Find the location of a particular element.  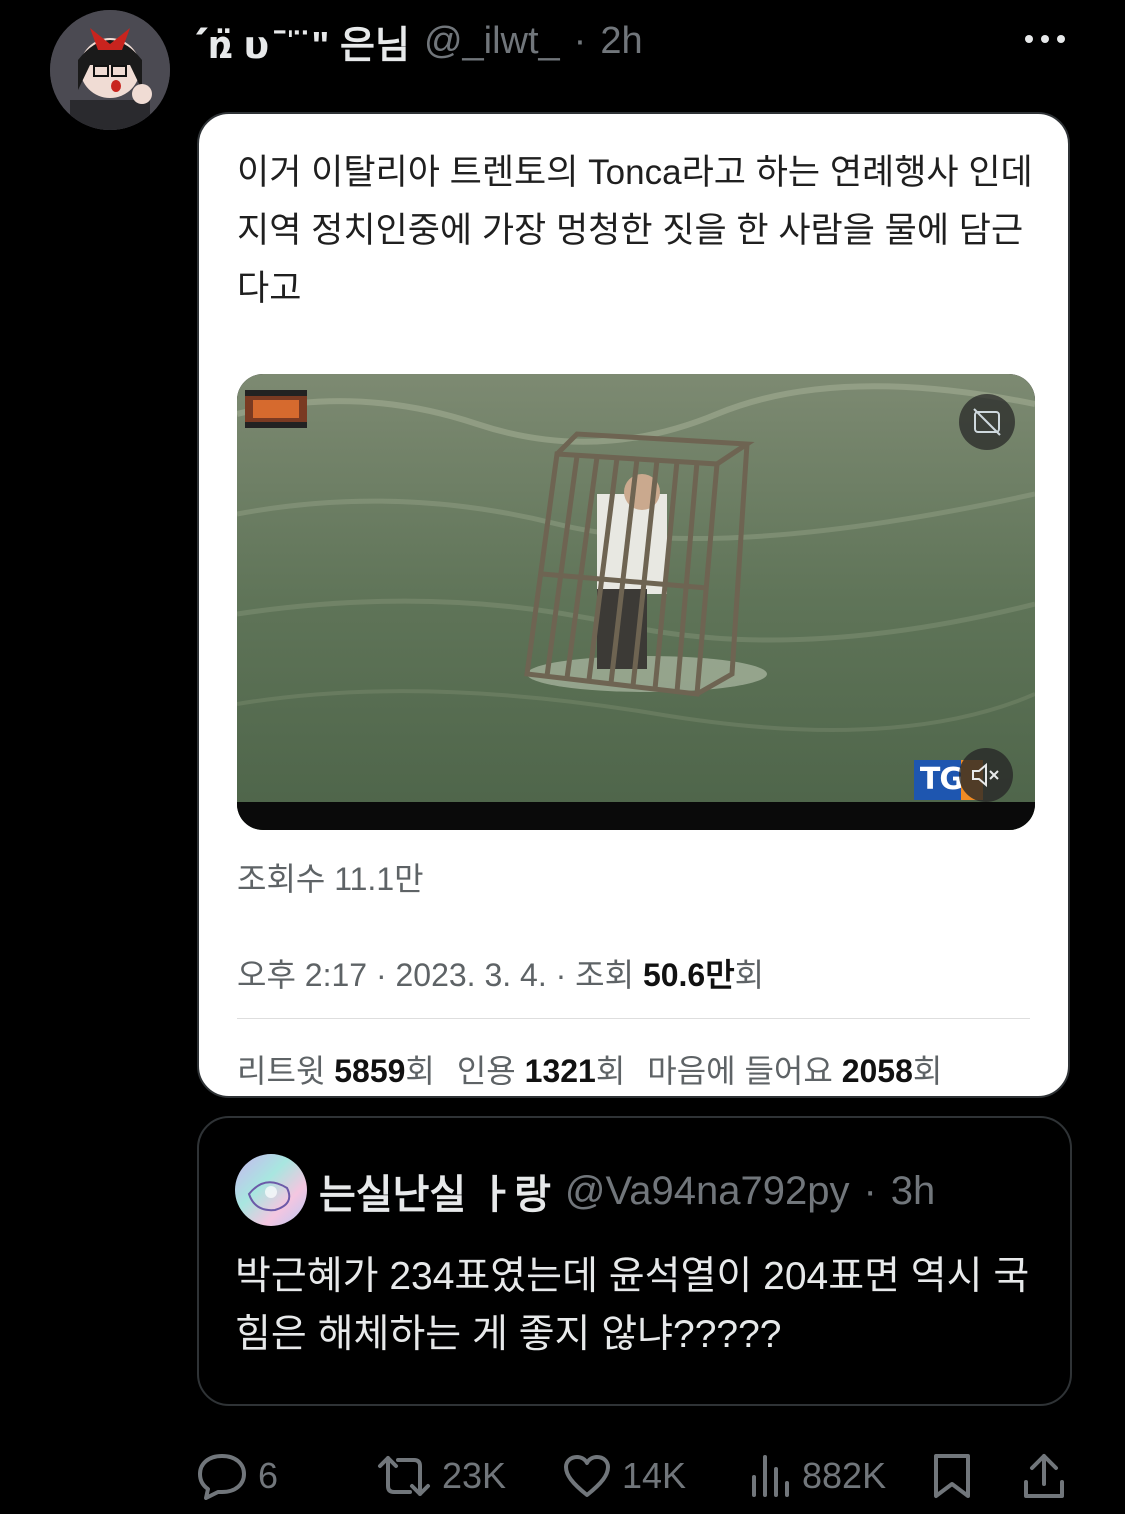

likes-suffix: 회 is located at coordinates (927, 1071).